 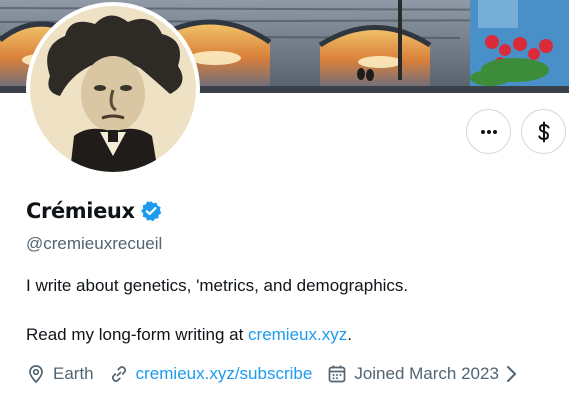 I want to click on ellipsis-icon, so click(x=488, y=131).